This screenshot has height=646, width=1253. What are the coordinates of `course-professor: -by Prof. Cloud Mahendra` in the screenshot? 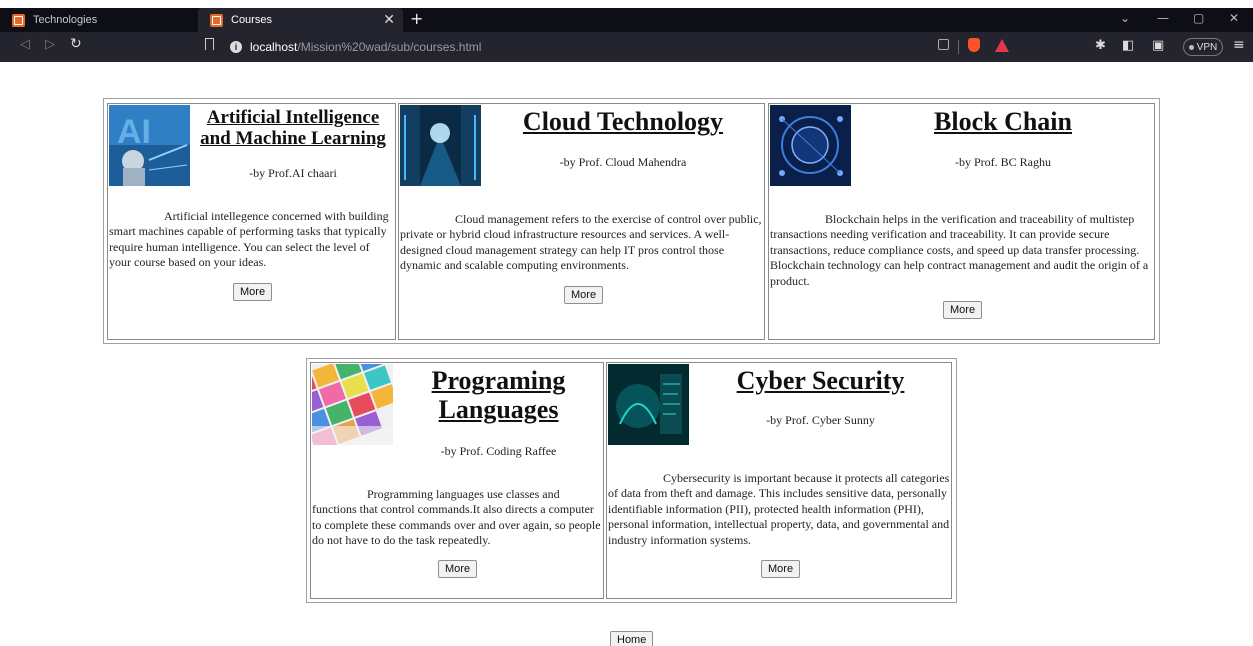 It's located at (623, 162).